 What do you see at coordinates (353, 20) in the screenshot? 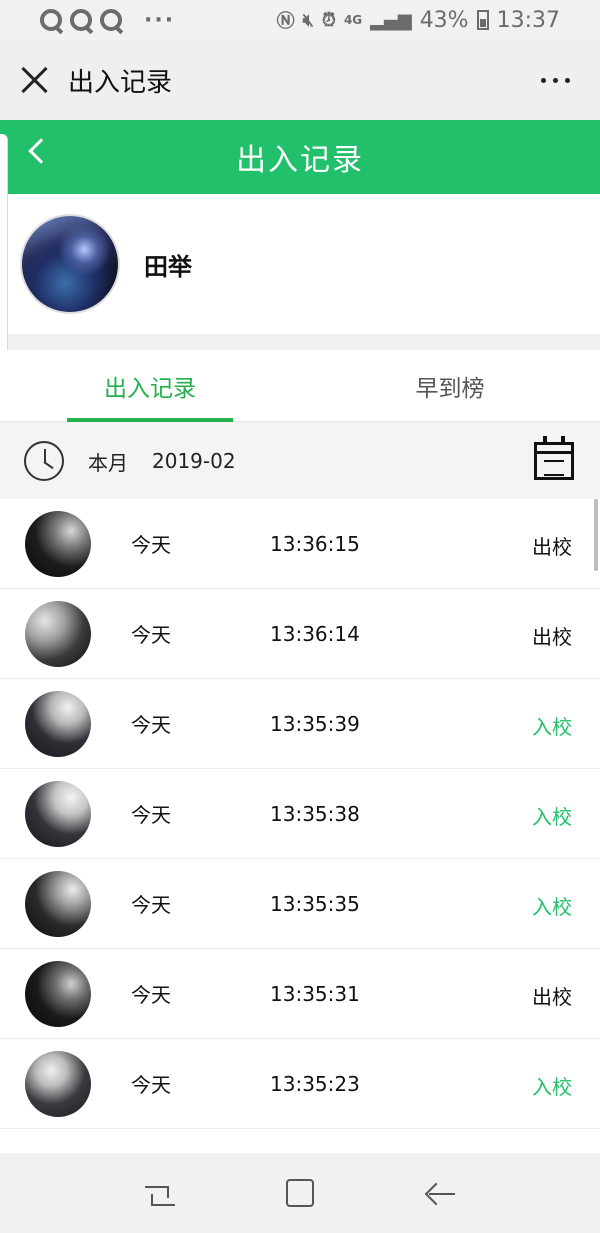
I see `network-type: 4G` at bounding box center [353, 20].